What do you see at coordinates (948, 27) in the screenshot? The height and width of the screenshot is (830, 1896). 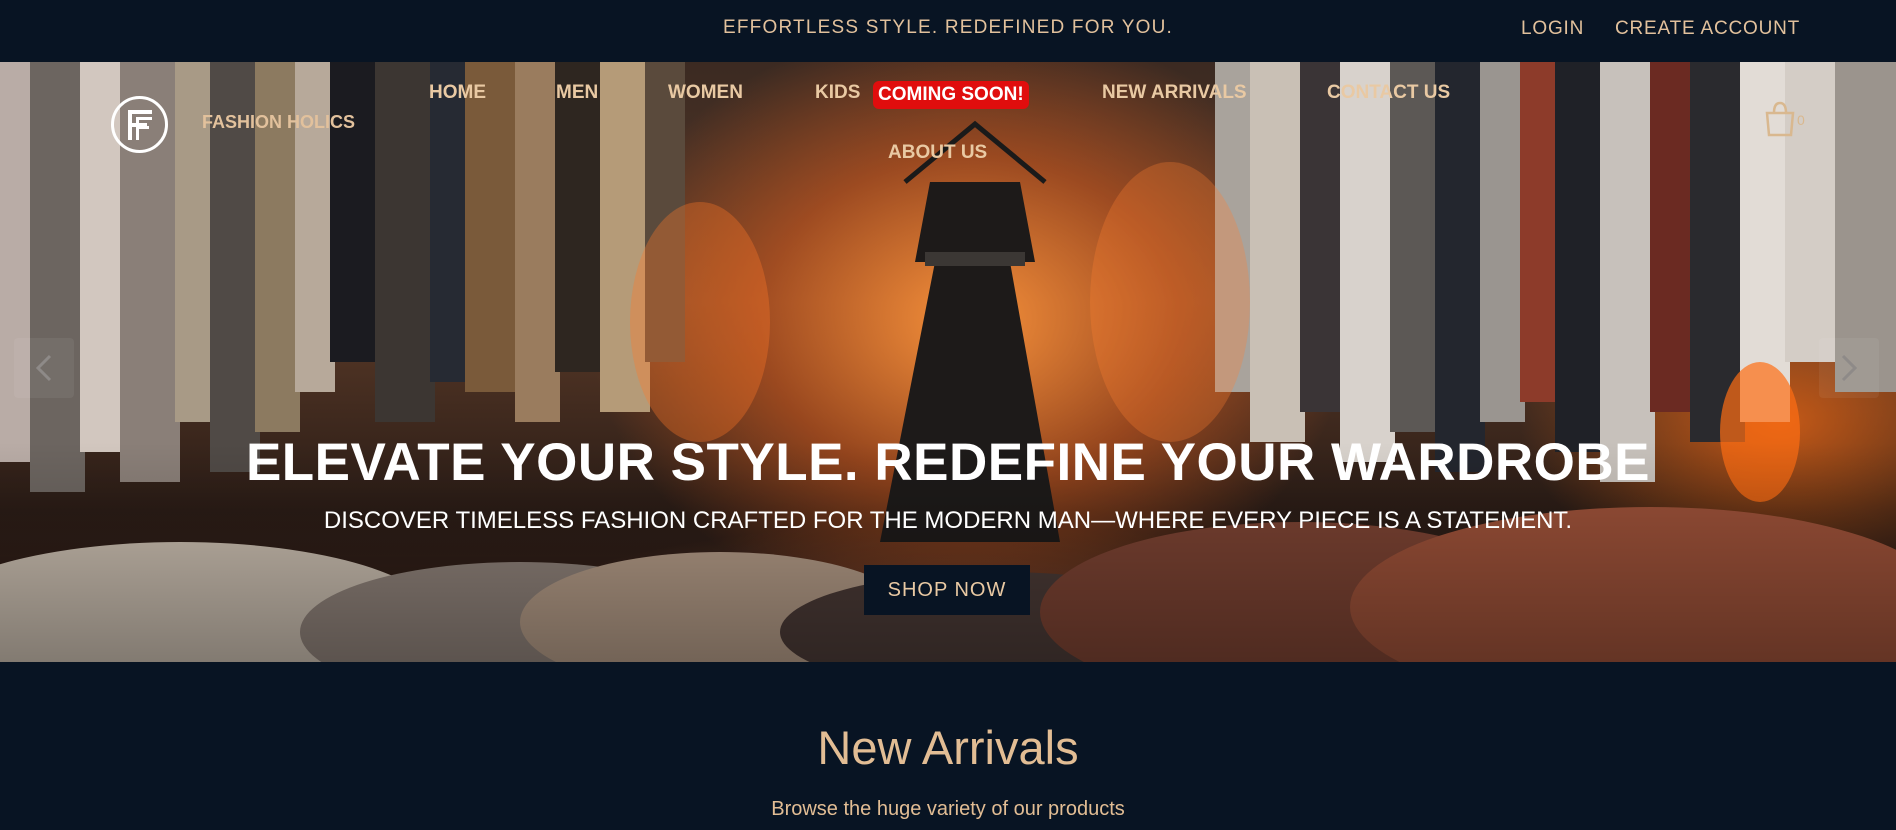 I see `announcement-text: EFFORTLESS STYLE. REDEFINED FOR YOU.` at bounding box center [948, 27].